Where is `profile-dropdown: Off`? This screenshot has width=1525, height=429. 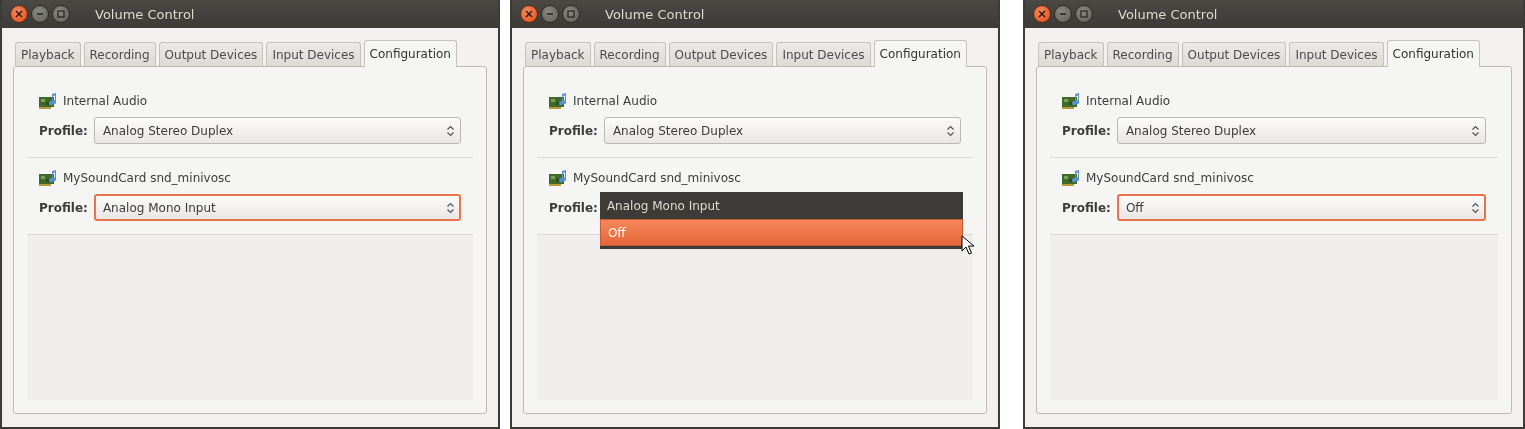
profile-dropdown: Off is located at coordinates (1301, 207).